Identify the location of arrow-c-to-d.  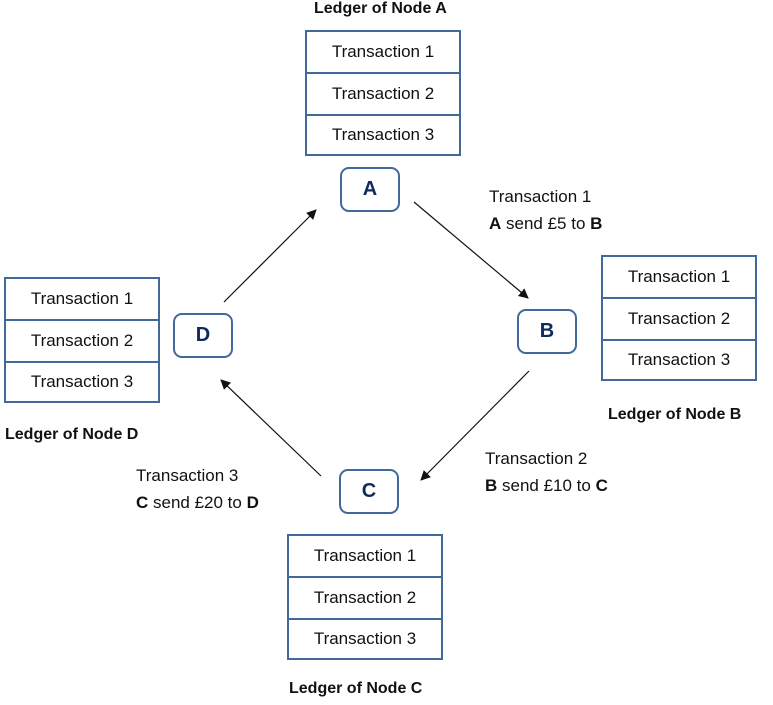
(271, 428).